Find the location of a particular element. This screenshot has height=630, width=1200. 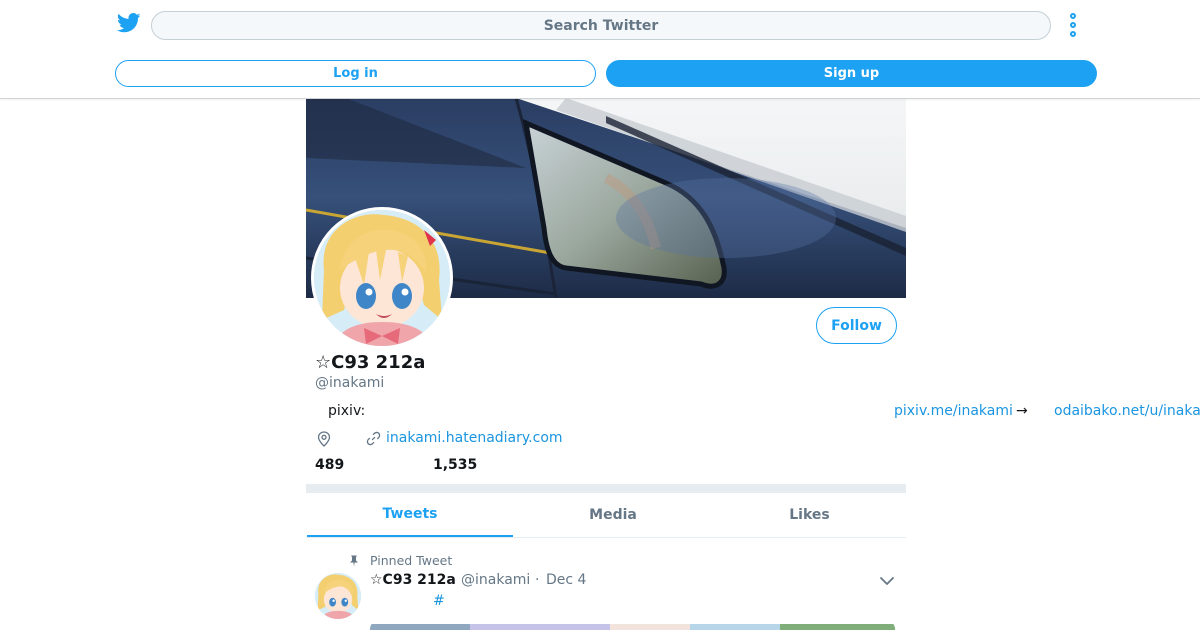

profile-handle: @inakami is located at coordinates (349, 383).